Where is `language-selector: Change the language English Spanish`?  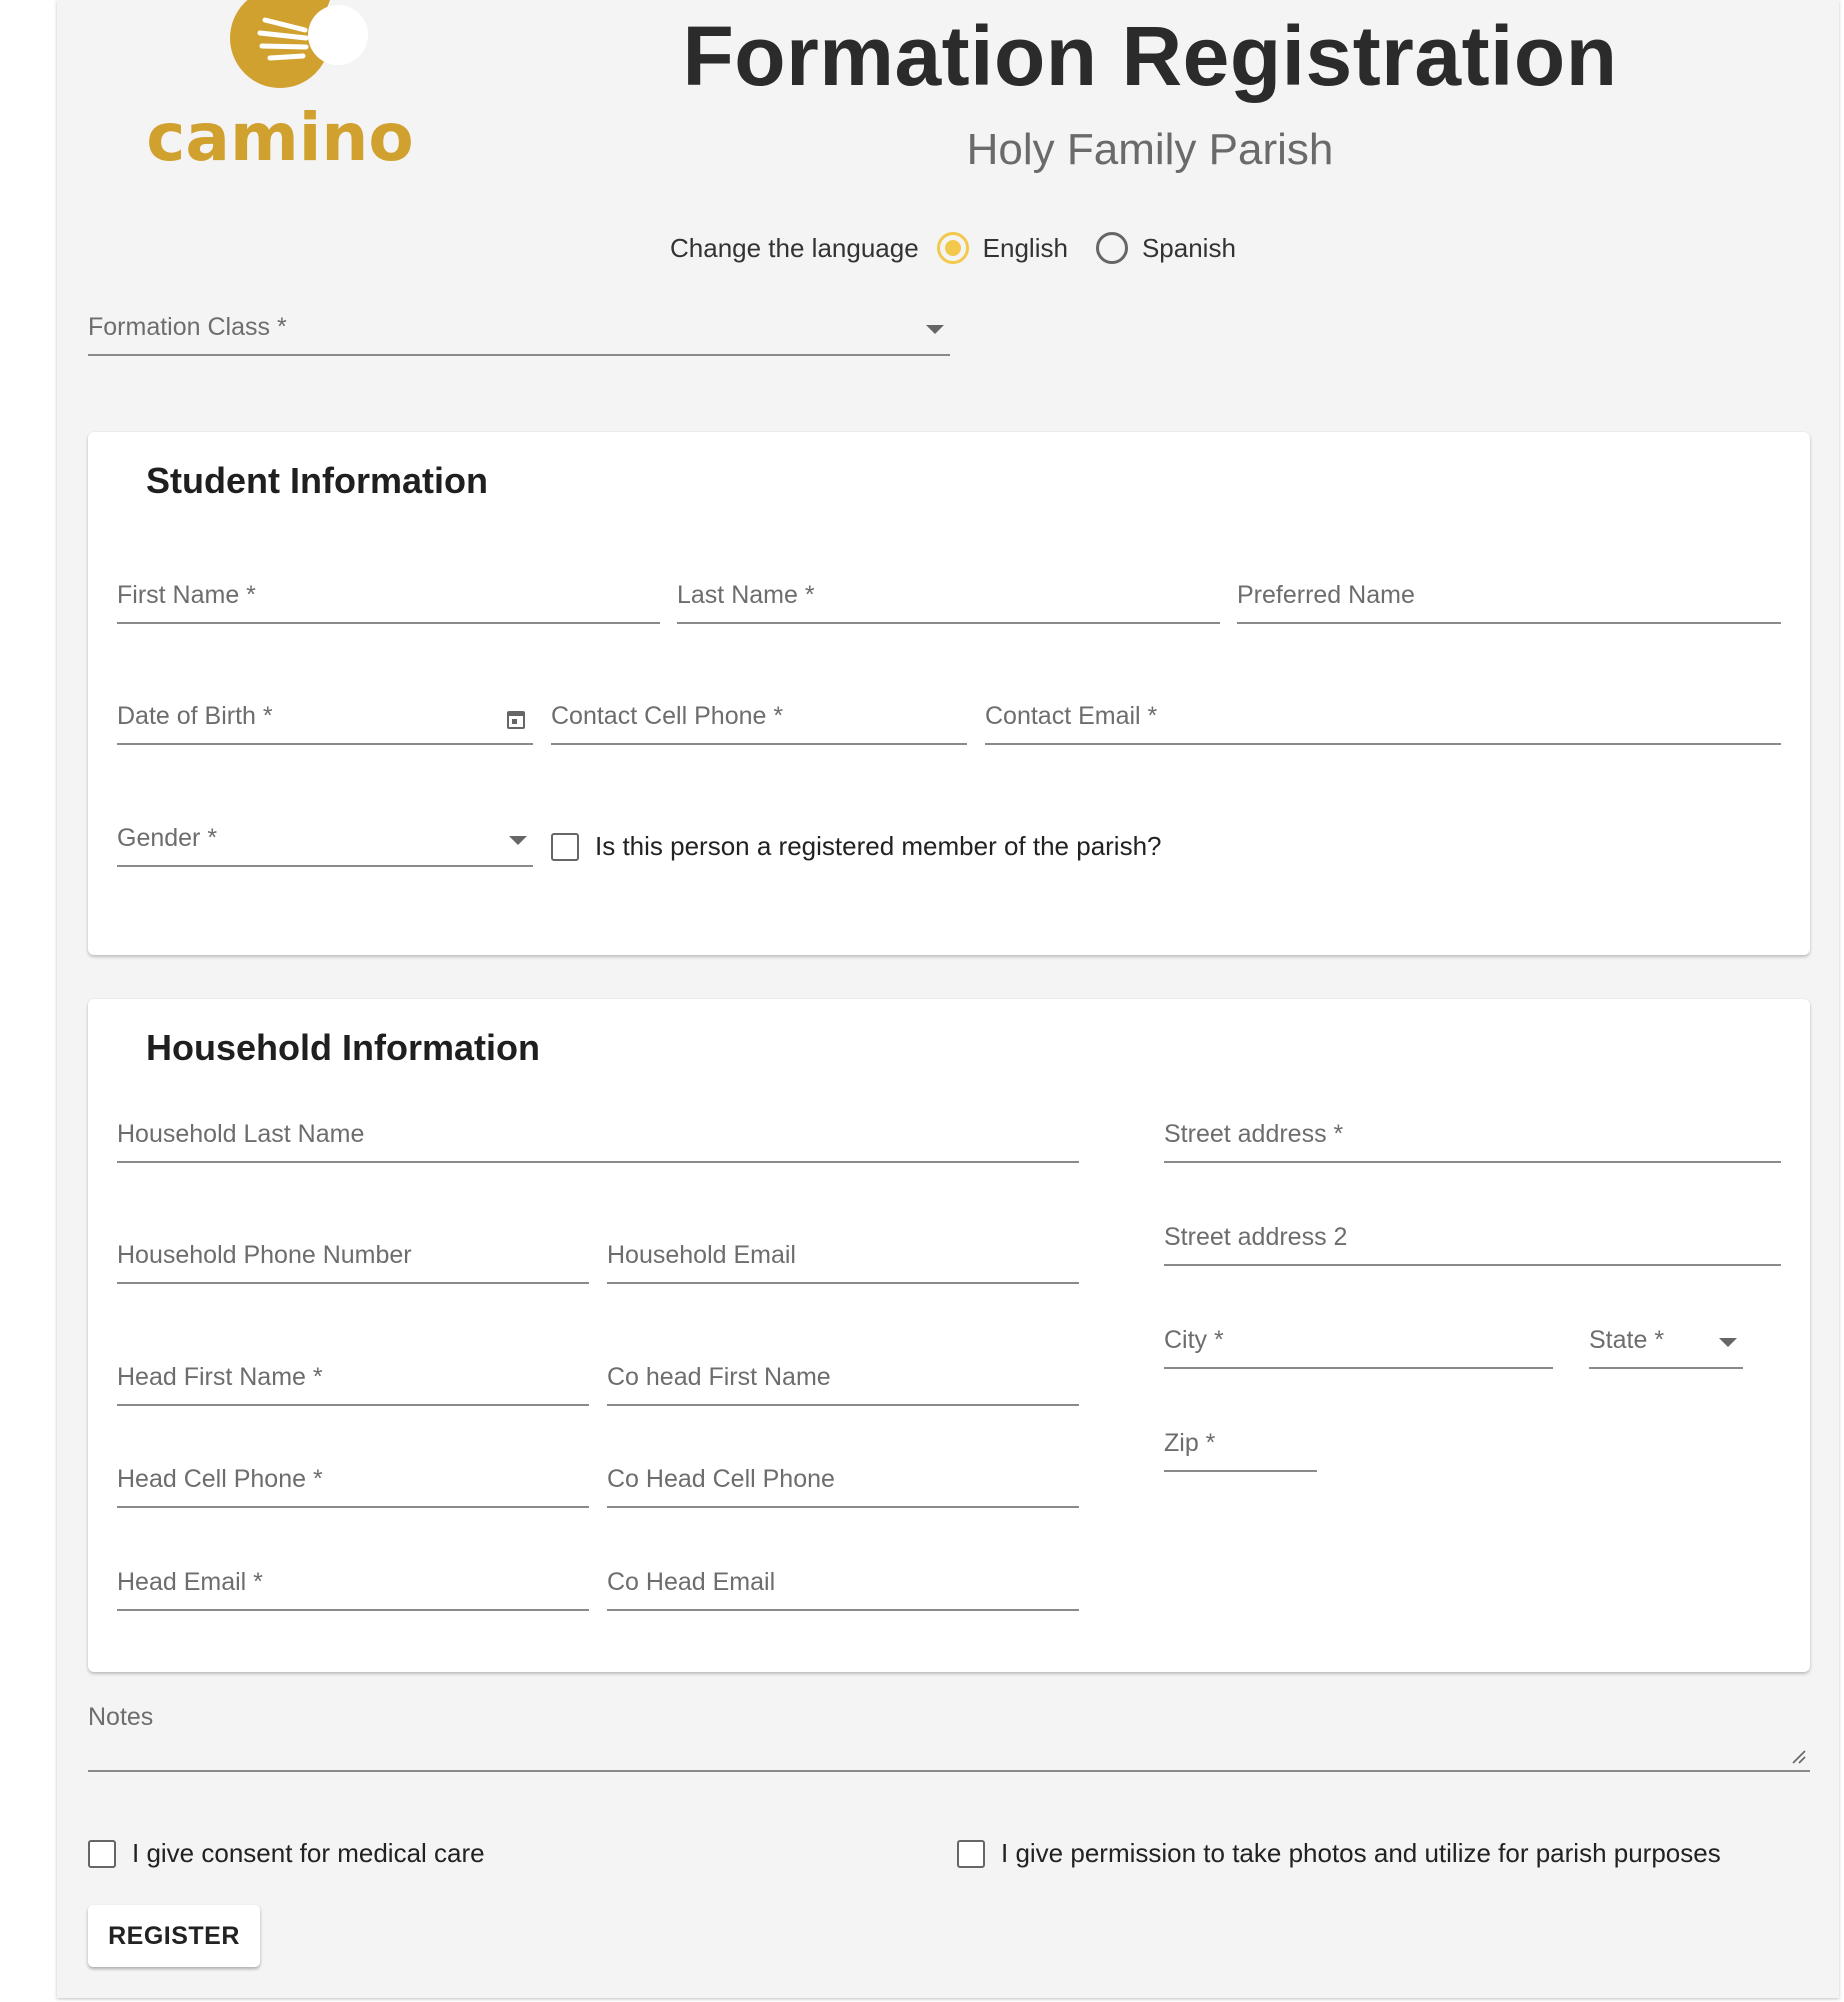
language-selector: Change the language English Spanish is located at coordinates (967, 248).